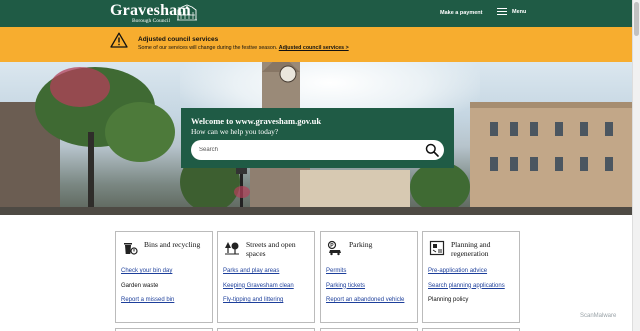  Describe the element at coordinates (151, 21) in the screenshot. I see `logo-subtitle: Borough Council` at that location.